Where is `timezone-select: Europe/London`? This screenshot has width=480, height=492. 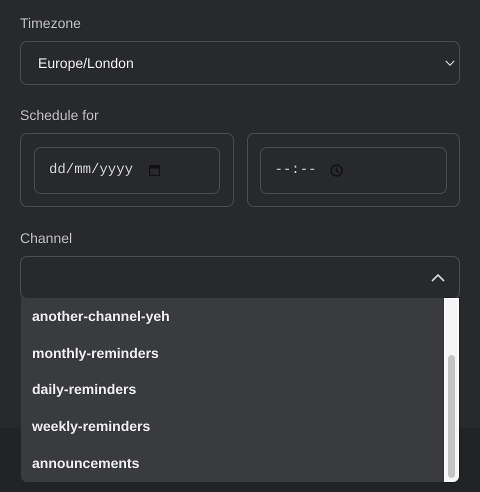
timezone-select: Europe/London is located at coordinates (240, 63).